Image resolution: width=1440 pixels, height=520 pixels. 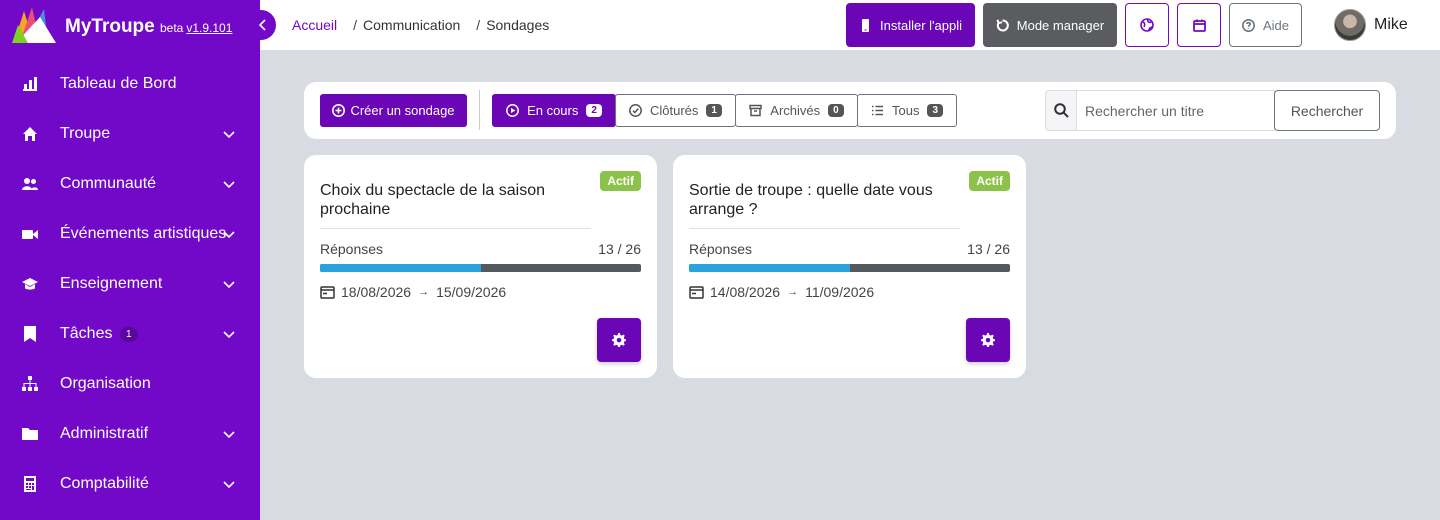 I want to click on install-app-button: Installer l'appli, so click(x=910, y=25).